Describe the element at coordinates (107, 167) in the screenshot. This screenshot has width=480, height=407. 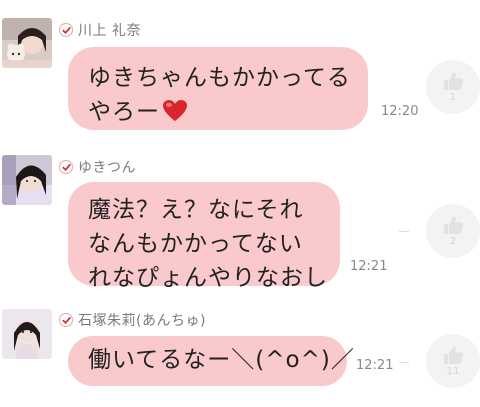
I see `sender-name: ゆきつん` at that location.